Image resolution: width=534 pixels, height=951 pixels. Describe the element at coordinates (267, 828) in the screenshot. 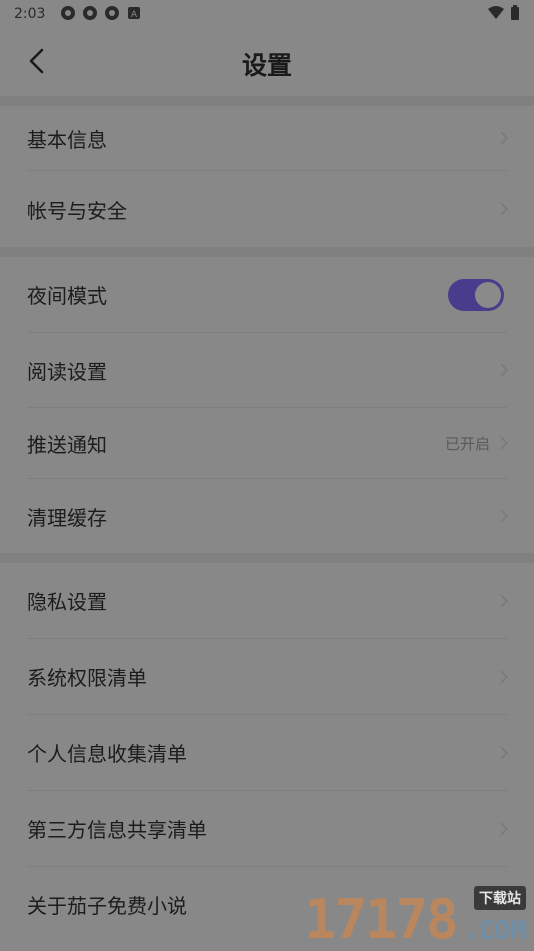

I see `settings-item-third-party-sharing: 第三方信息共享清单` at that location.